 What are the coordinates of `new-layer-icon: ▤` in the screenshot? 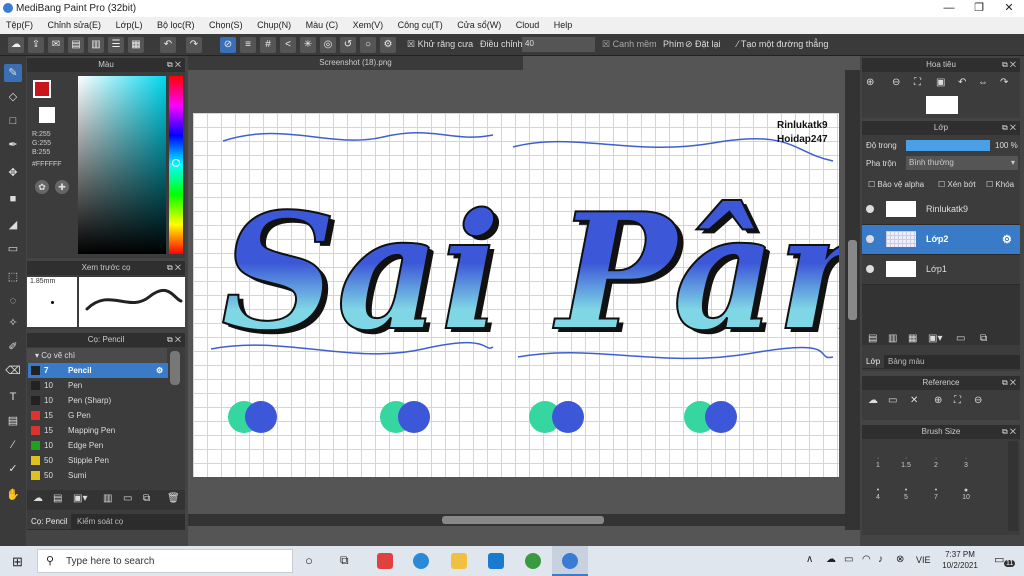 It's located at (872, 338).